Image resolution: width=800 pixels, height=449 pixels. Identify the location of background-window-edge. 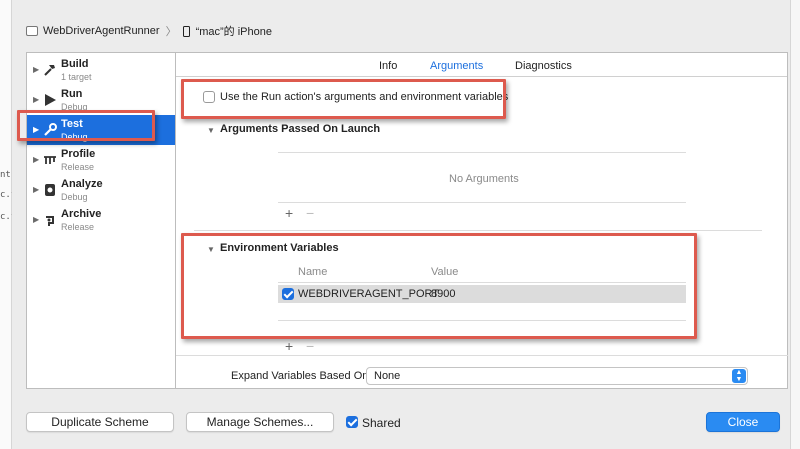
(795, 224).